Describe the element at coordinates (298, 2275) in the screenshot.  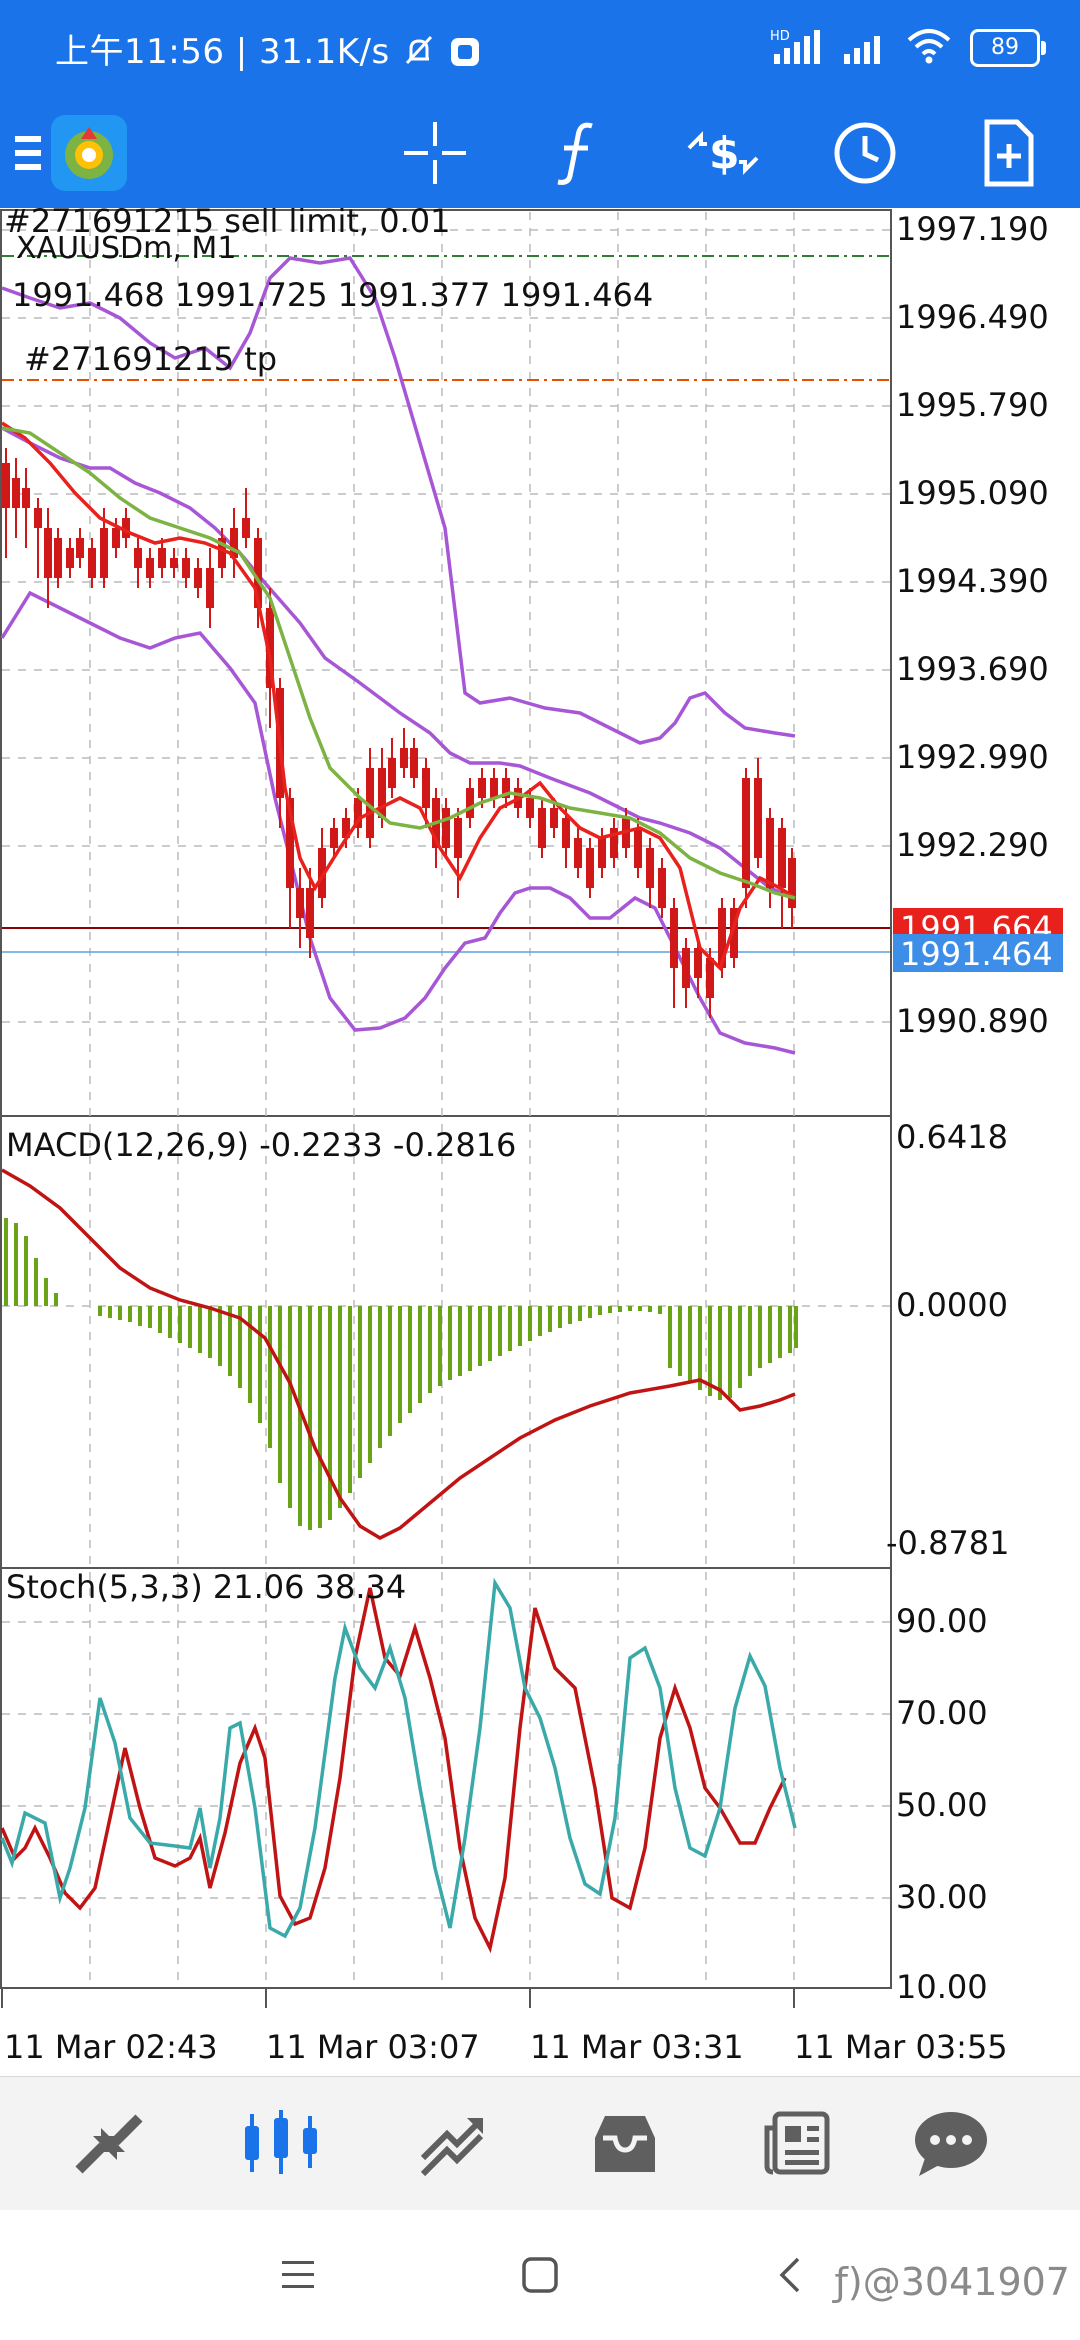
I see `menu-lines-icon` at that location.